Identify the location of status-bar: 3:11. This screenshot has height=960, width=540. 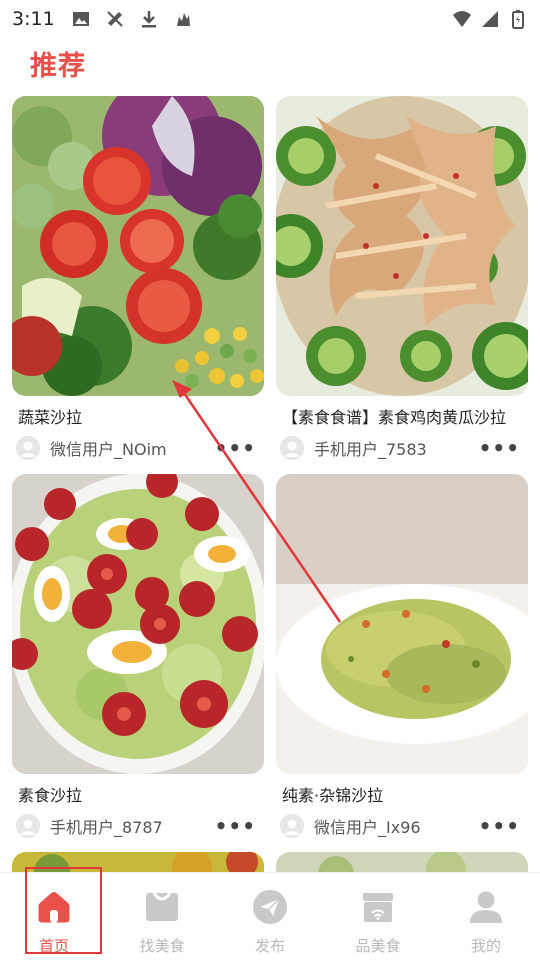
(270, 19).